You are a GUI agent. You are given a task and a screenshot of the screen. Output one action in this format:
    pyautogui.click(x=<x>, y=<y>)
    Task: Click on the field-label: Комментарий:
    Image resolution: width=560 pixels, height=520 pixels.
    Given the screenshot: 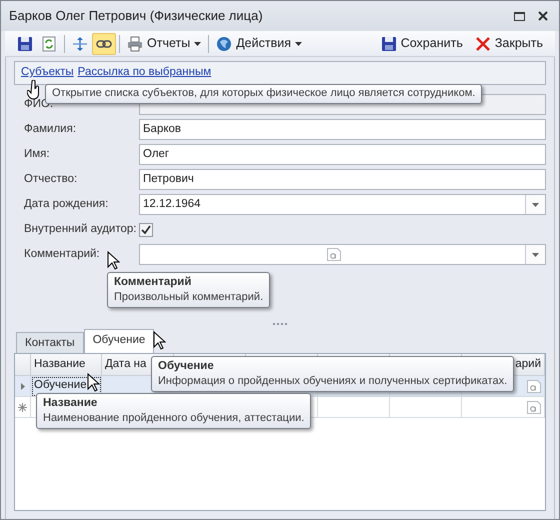 What is the action you would take?
    pyautogui.click(x=62, y=254)
    